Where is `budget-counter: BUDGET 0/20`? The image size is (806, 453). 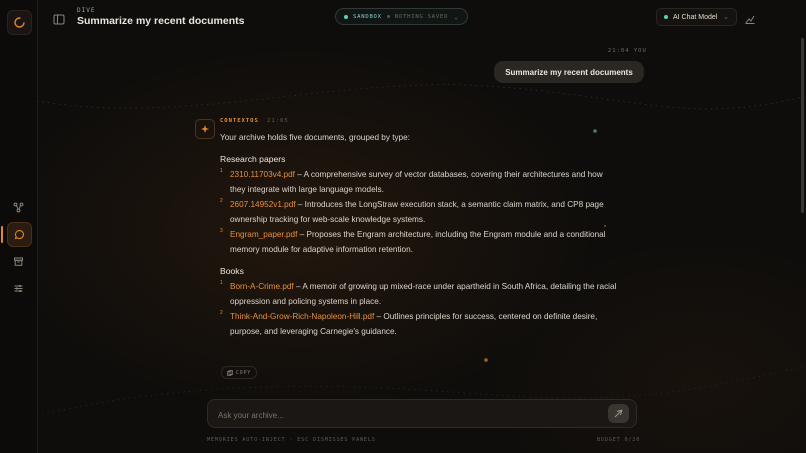 budget-counter: BUDGET 0/20 is located at coordinates (619, 440).